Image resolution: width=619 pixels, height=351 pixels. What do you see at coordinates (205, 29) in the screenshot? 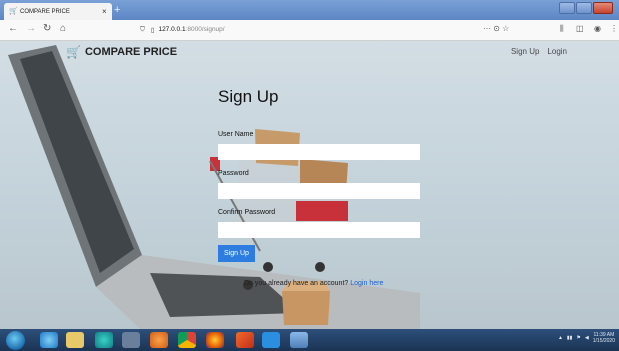
I see `url-path: :8000/signup/` at bounding box center [205, 29].